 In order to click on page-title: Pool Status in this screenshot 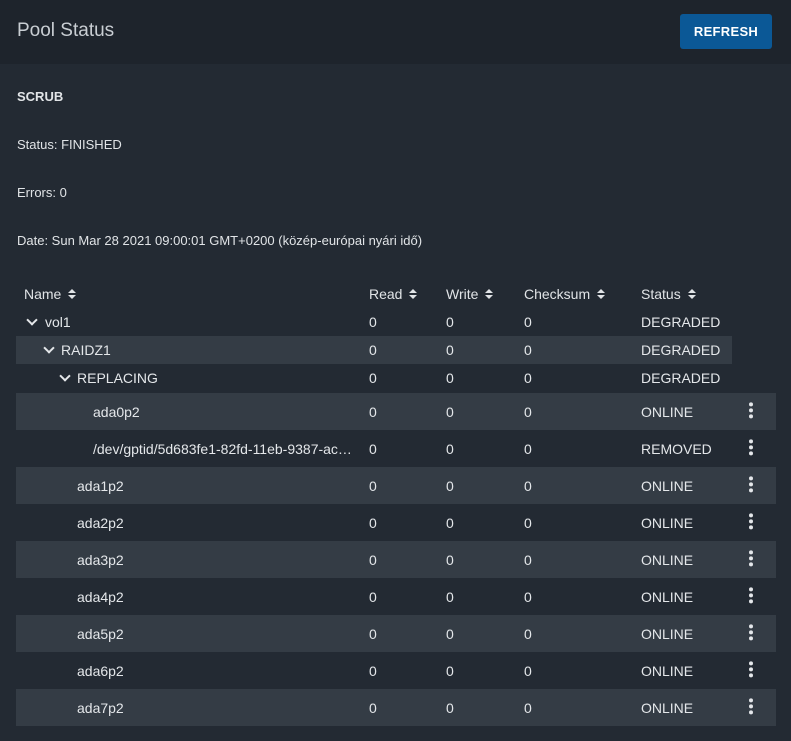, I will do `click(66, 30)`.